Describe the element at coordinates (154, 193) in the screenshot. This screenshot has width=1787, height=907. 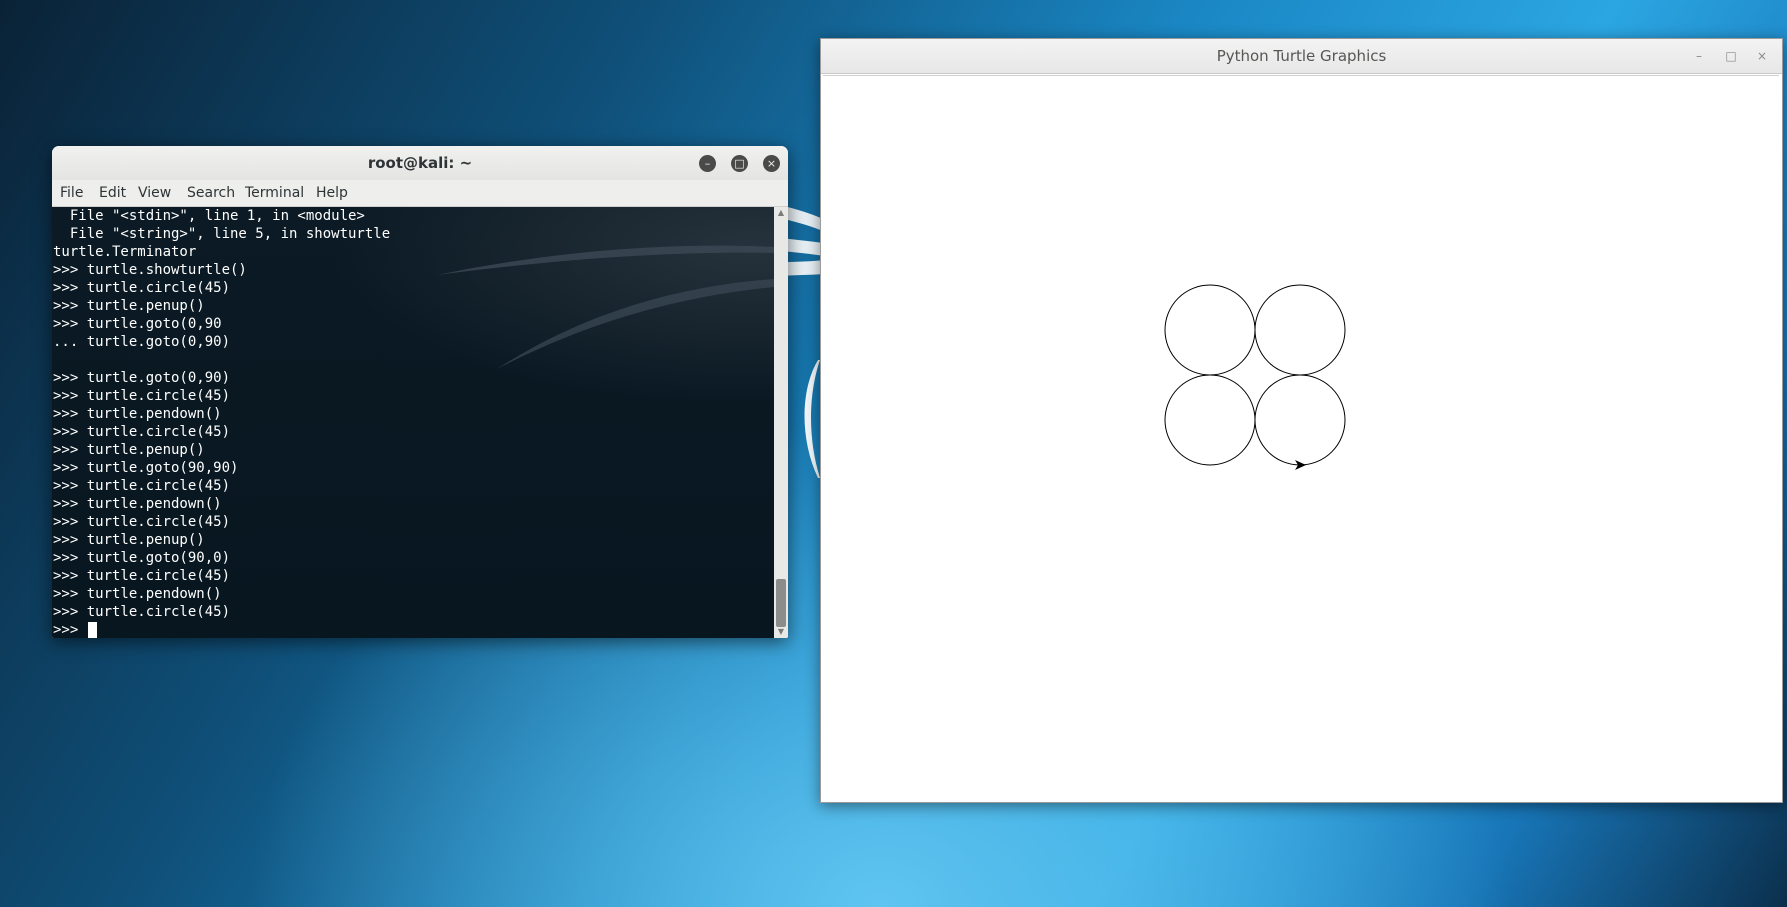
I see `menu-view: View` at that location.